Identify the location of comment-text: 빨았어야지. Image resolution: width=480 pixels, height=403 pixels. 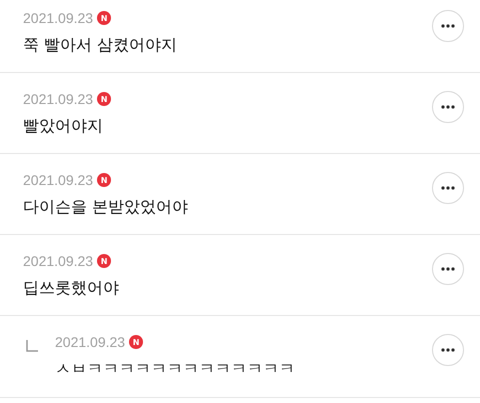
(63, 126).